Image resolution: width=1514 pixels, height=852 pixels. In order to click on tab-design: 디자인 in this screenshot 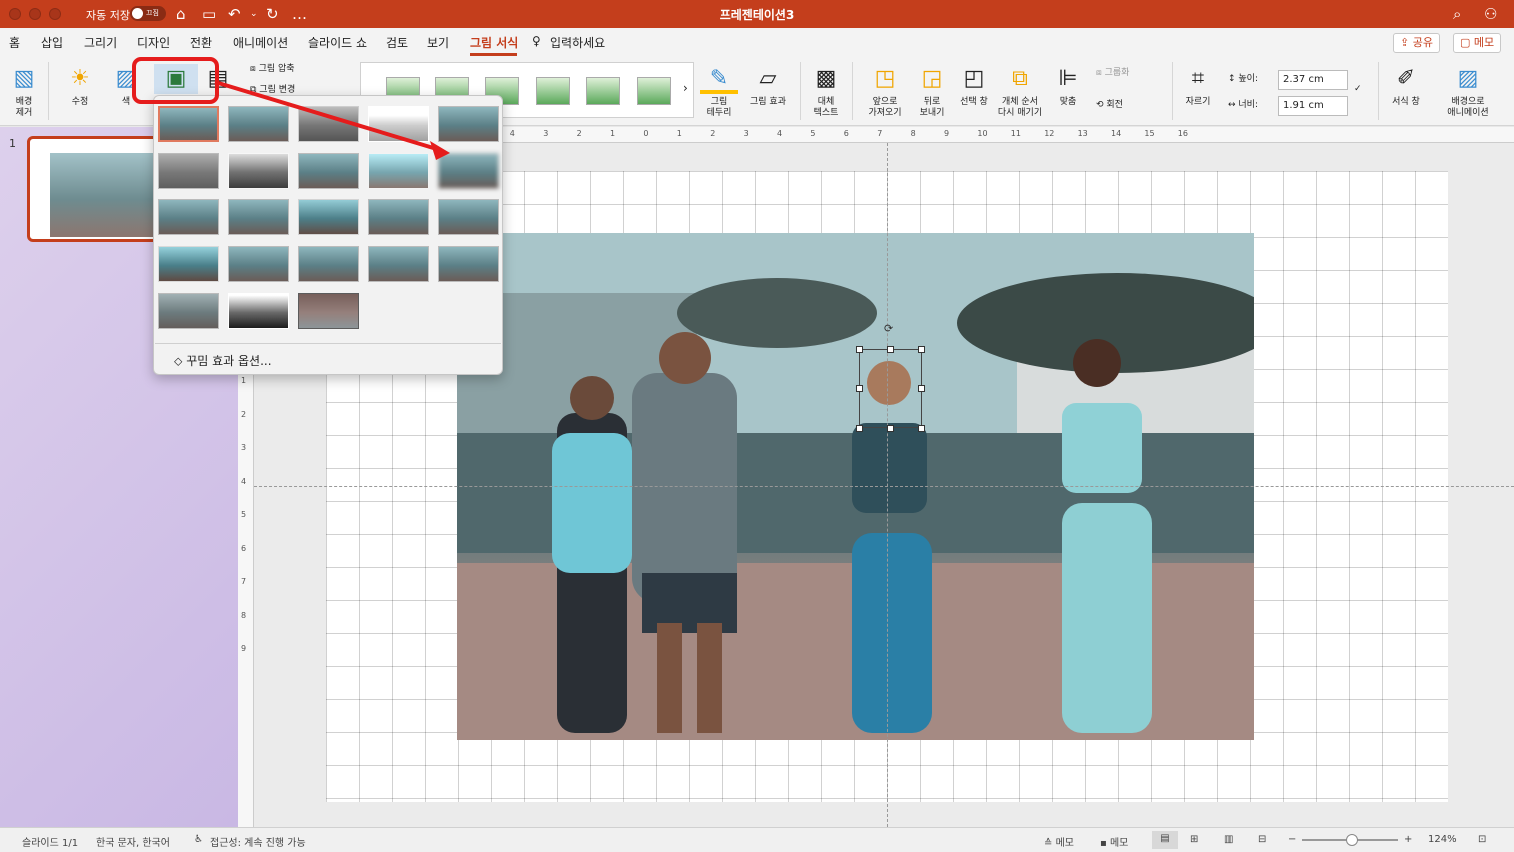, I will do `click(153, 42)`.